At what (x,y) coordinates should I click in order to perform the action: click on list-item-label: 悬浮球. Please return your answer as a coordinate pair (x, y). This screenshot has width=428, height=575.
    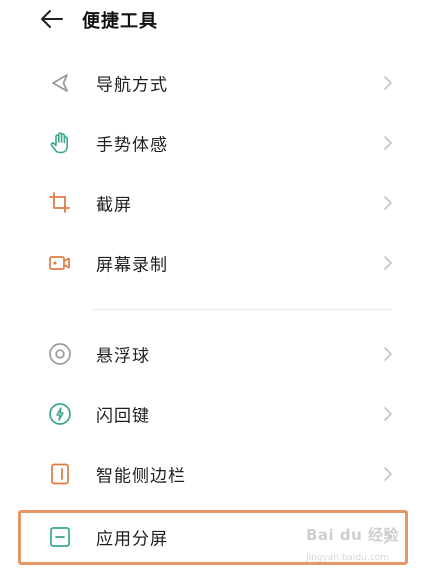
    Looking at the image, I should click on (123, 356).